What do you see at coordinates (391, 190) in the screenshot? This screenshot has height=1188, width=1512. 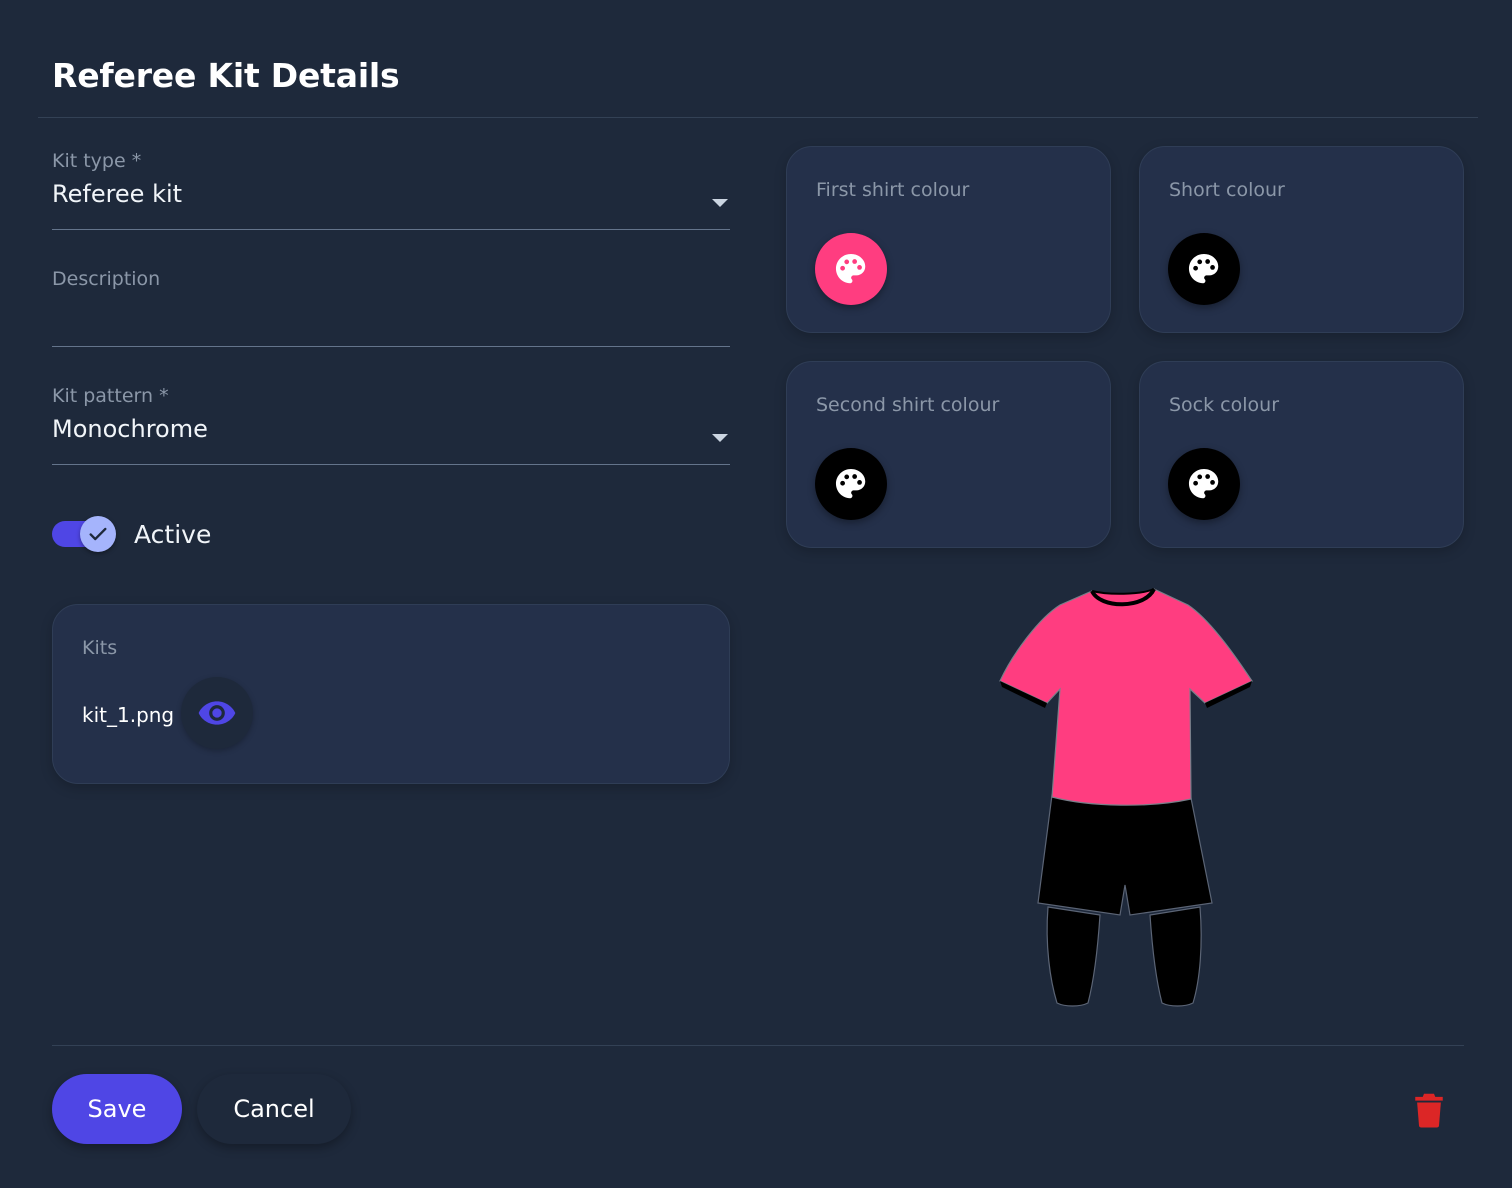 I see `kit-type-select: Kit type * Referee kit` at bounding box center [391, 190].